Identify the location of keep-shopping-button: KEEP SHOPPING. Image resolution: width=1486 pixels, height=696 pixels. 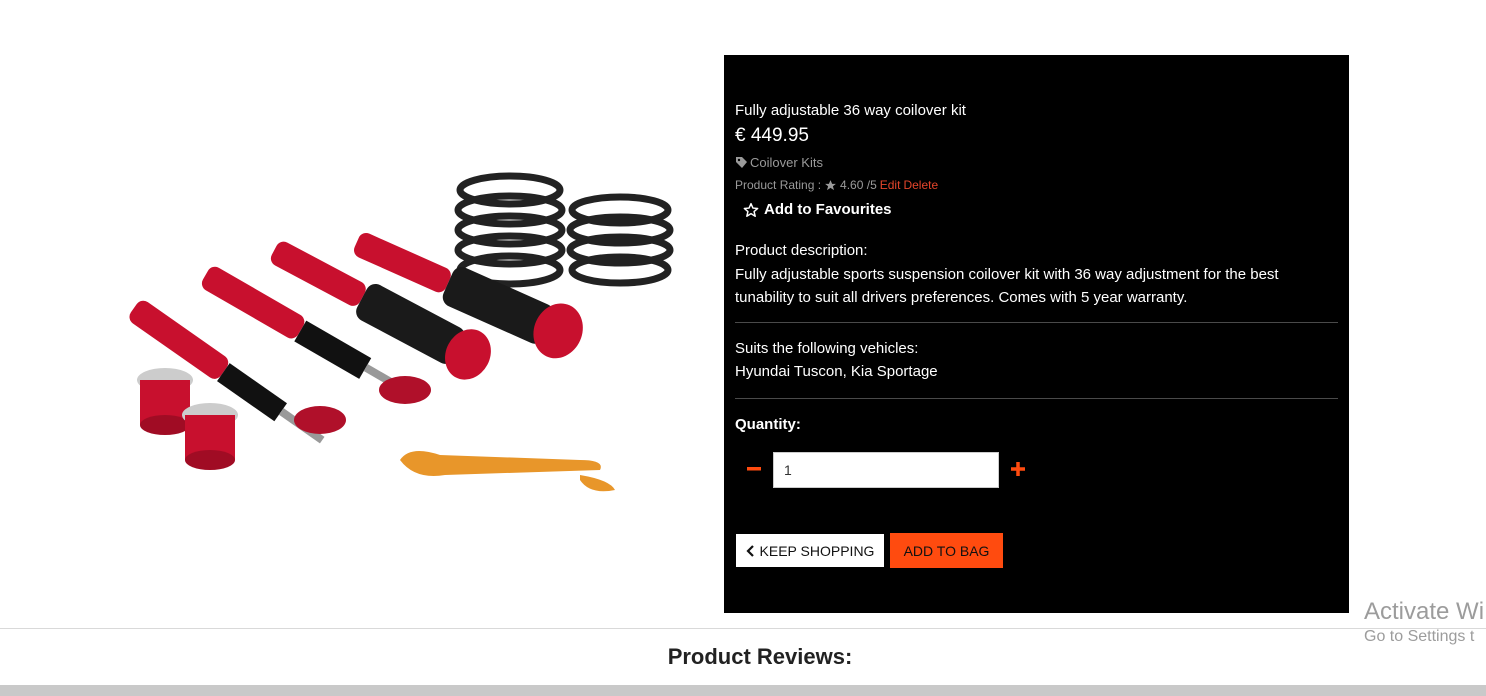
(810, 550).